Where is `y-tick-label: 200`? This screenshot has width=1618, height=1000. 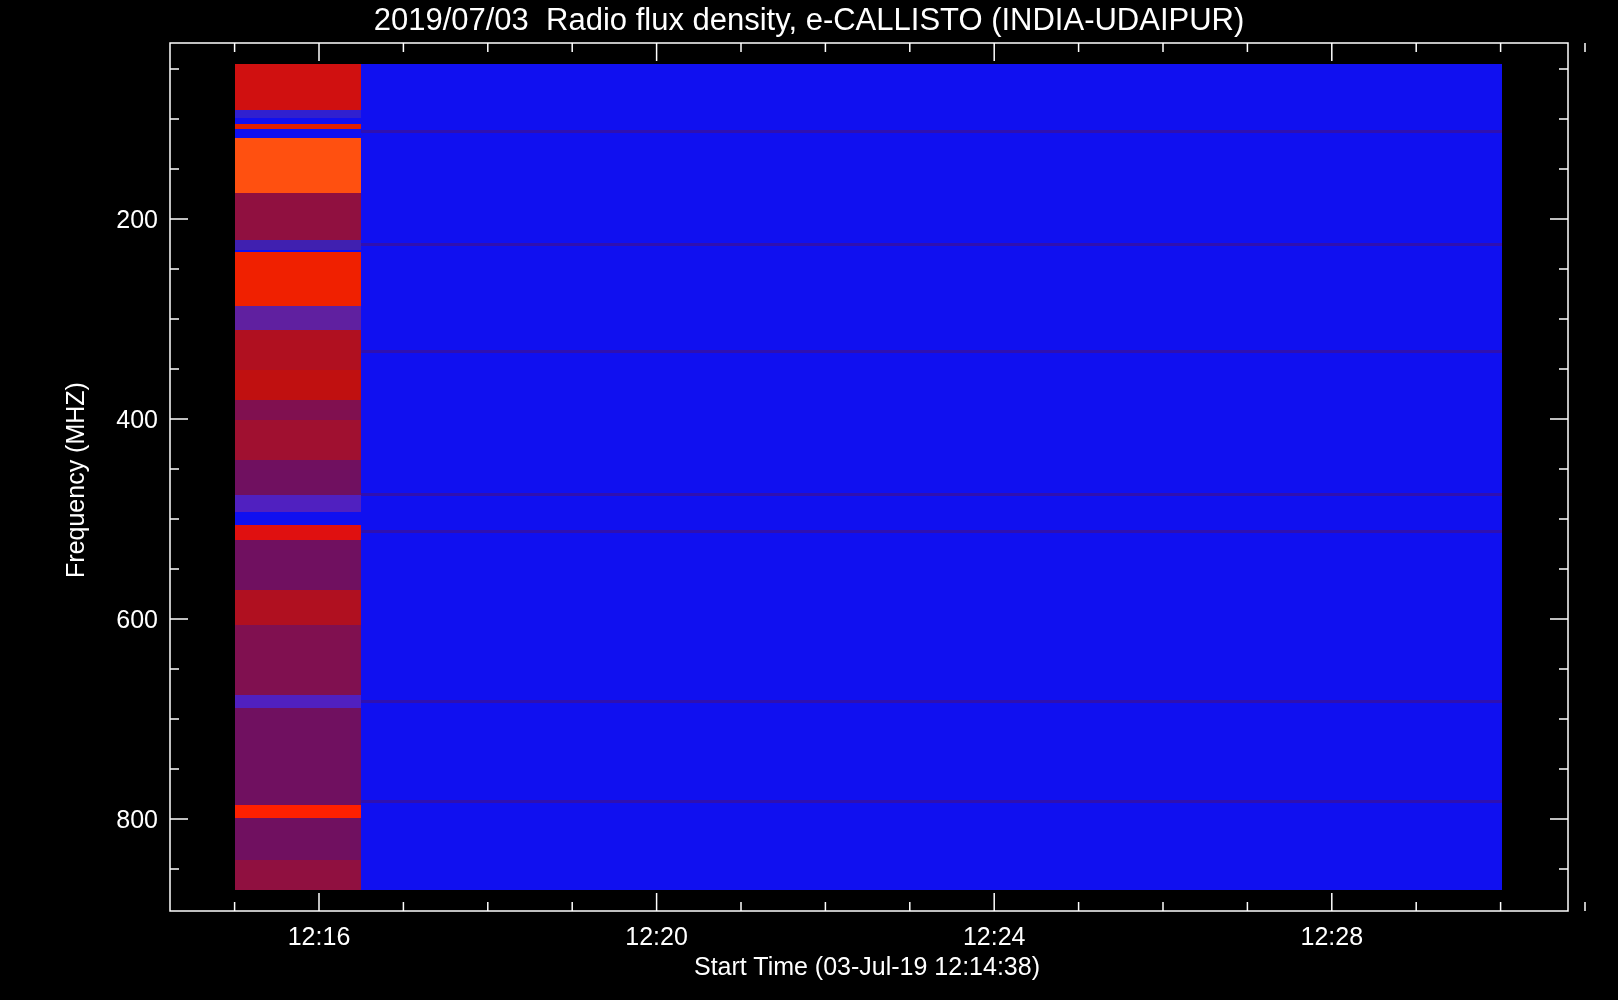 y-tick-label: 200 is located at coordinates (137, 219).